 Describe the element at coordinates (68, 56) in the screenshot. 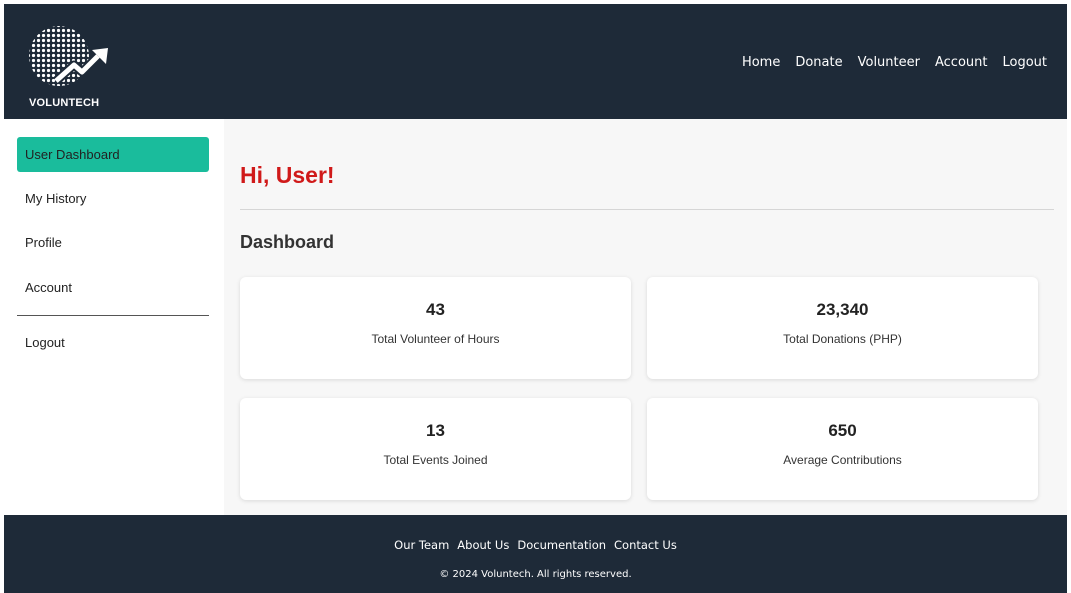

I see `globe-arrow-icon` at that location.